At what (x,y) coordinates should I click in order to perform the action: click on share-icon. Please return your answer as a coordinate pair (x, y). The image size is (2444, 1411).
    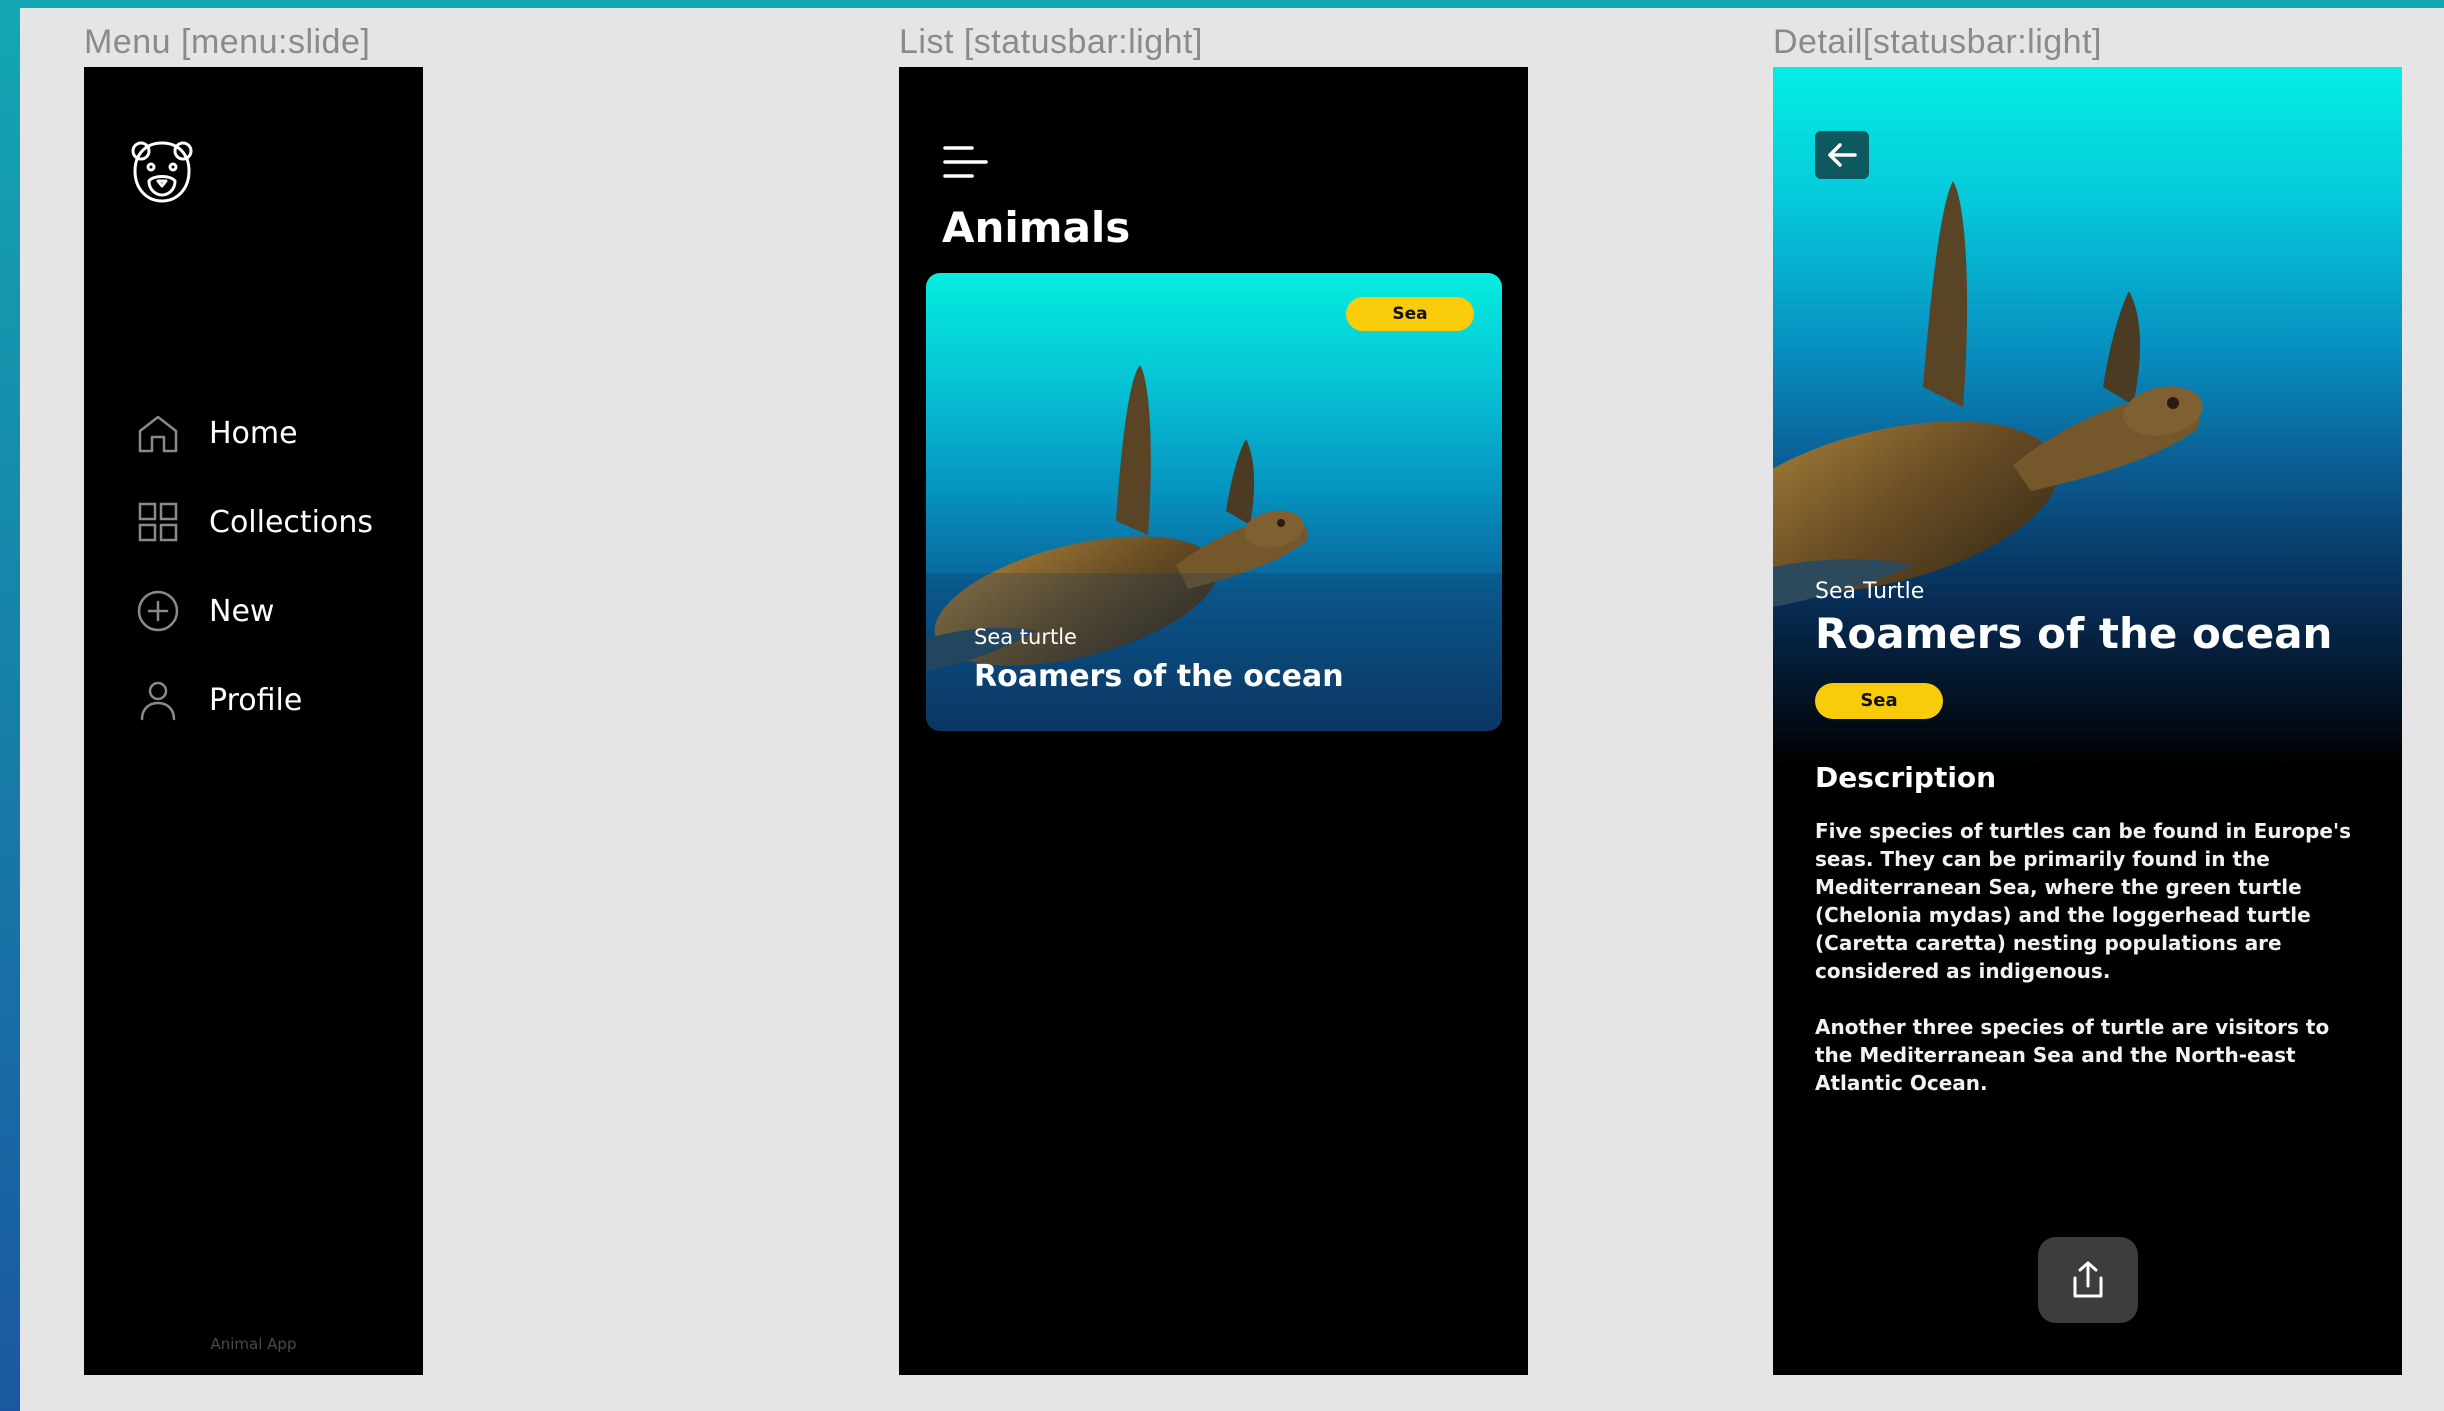
    Looking at the image, I should click on (2088, 1279).